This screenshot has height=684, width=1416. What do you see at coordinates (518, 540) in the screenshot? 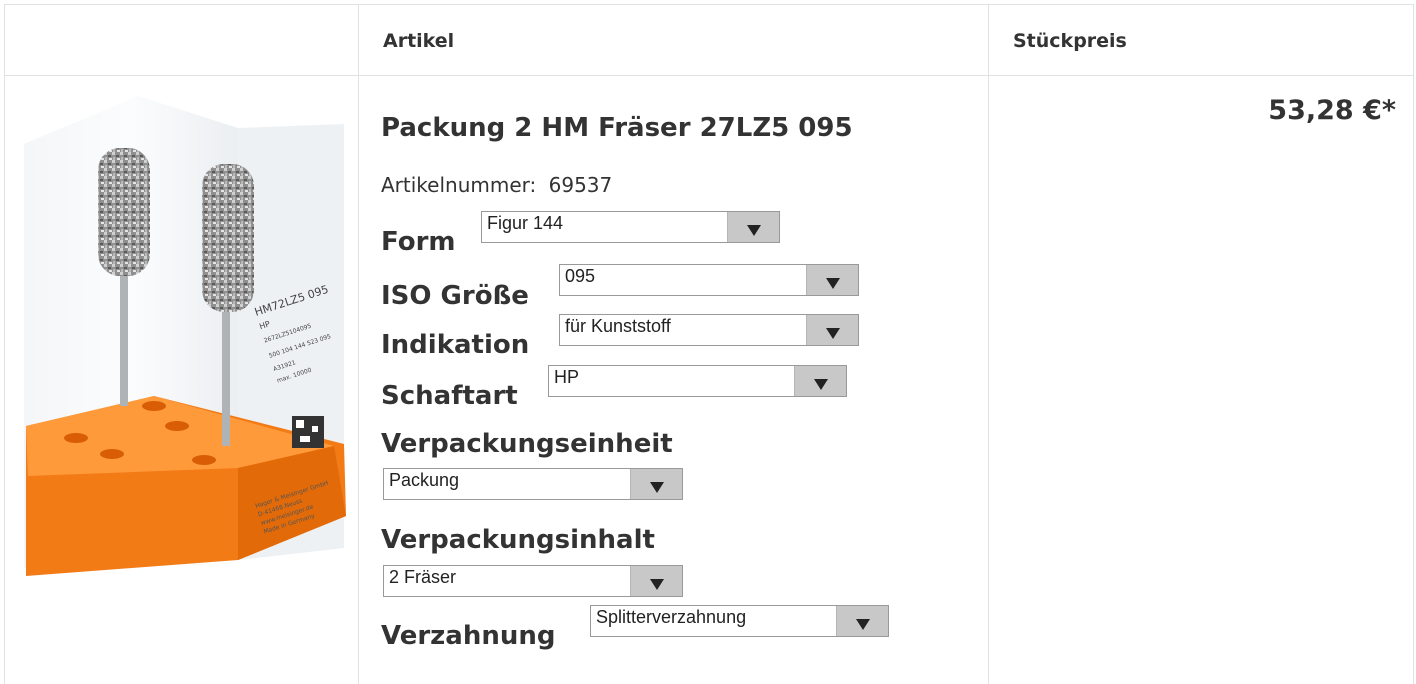
I see `option-label-verpackungsinhalt: Verpackungsinhalt` at bounding box center [518, 540].